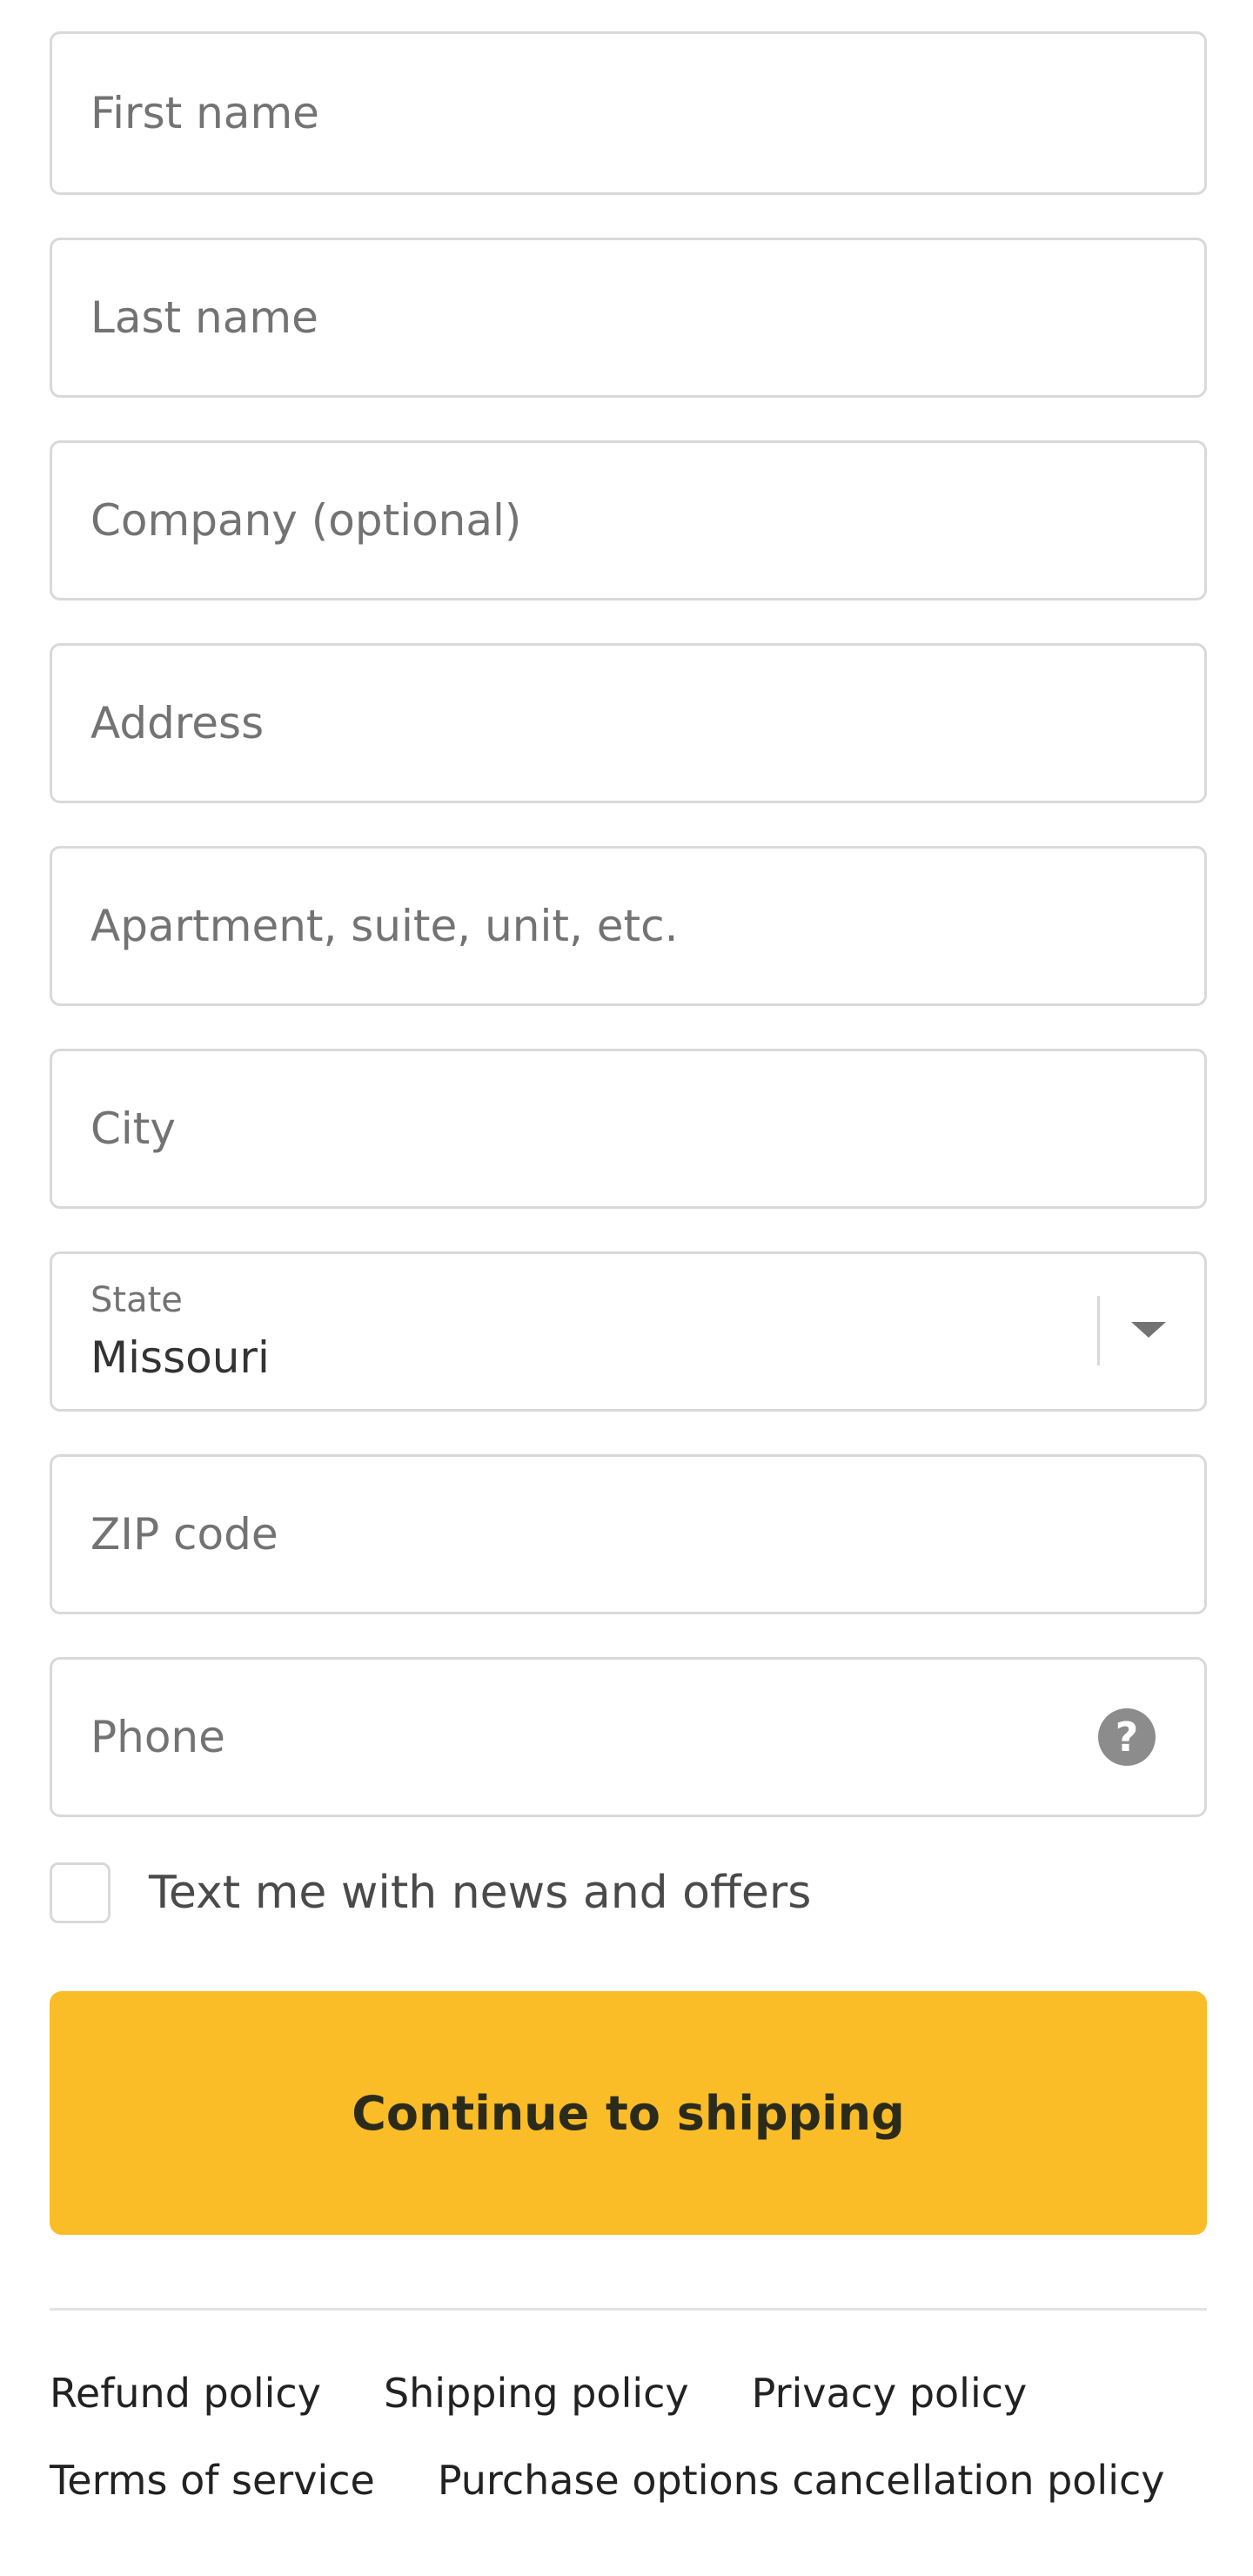  I want to click on chevron-down-icon, so click(1148, 1330).